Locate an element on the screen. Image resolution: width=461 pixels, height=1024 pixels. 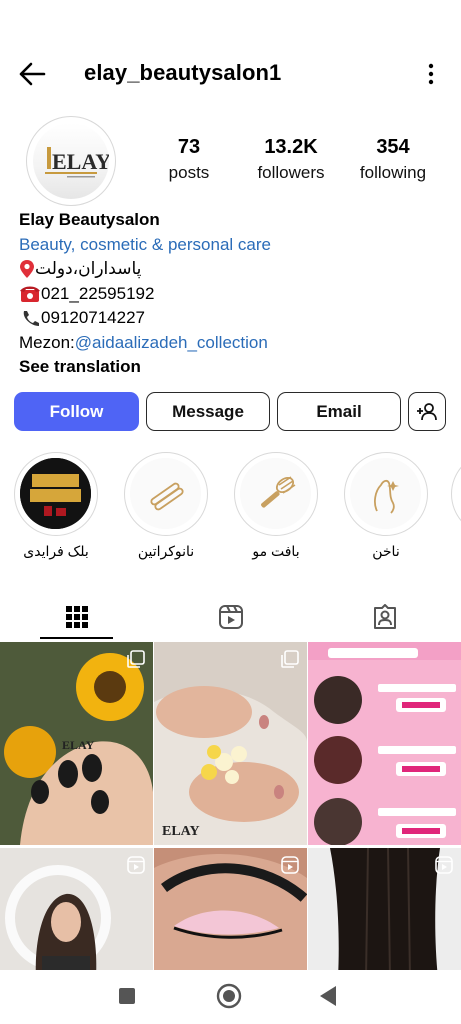
profile-username: elay_beautysalon1 is located at coordinates (183, 72).